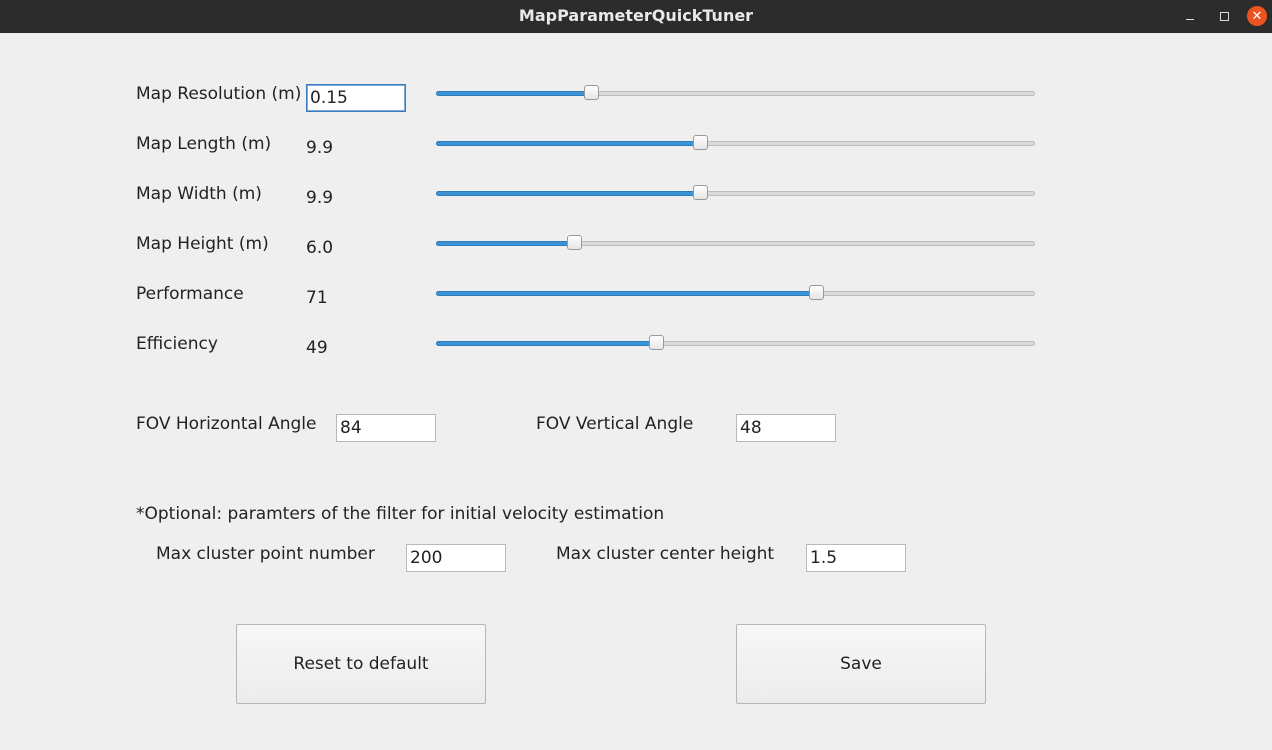 The height and width of the screenshot is (750, 1272). What do you see at coordinates (317, 298) in the screenshot?
I see `performance-value: 71` at bounding box center [317, 298].